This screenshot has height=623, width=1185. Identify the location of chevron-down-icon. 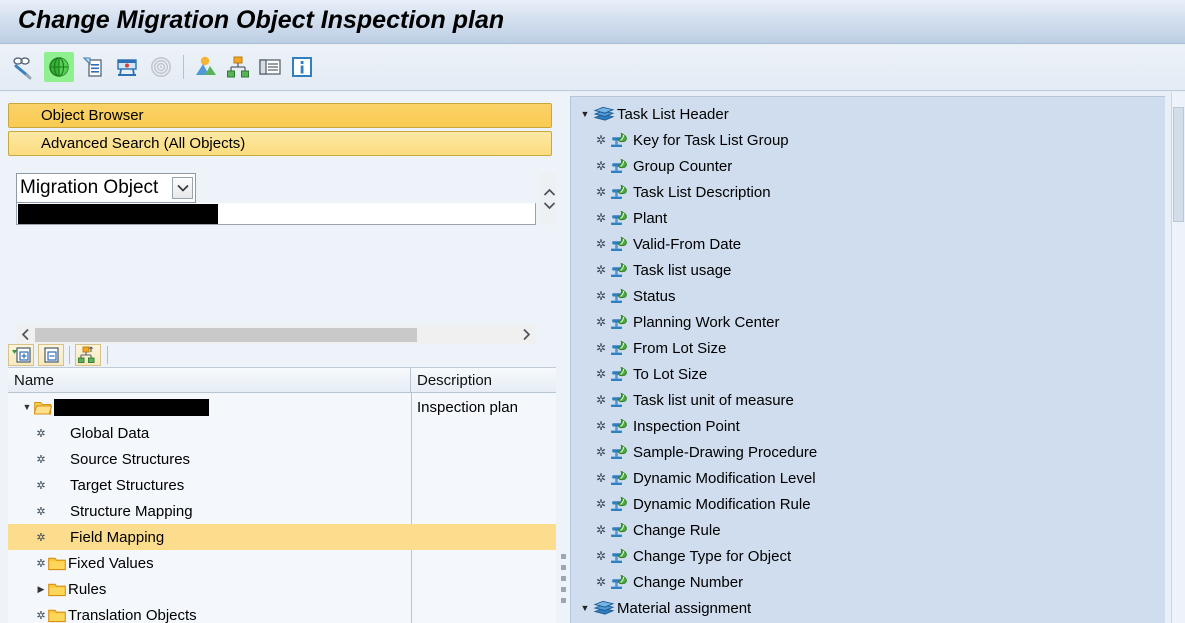
(182, 188).